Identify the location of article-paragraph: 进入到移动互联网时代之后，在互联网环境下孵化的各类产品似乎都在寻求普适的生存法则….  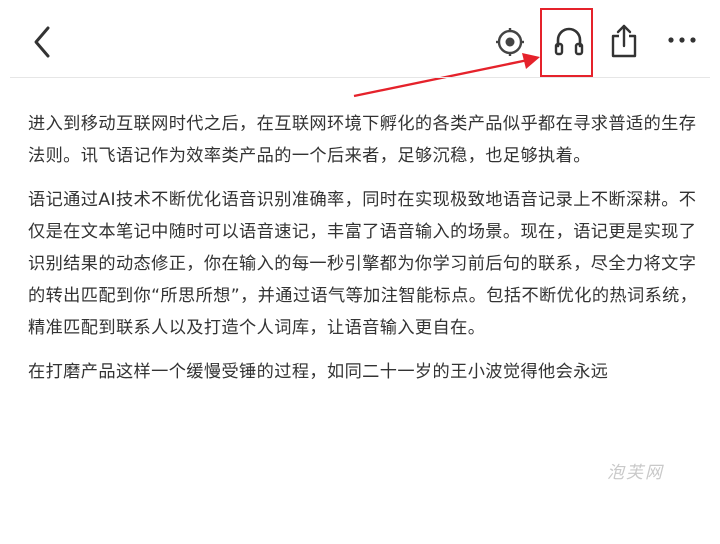
(362, 140).